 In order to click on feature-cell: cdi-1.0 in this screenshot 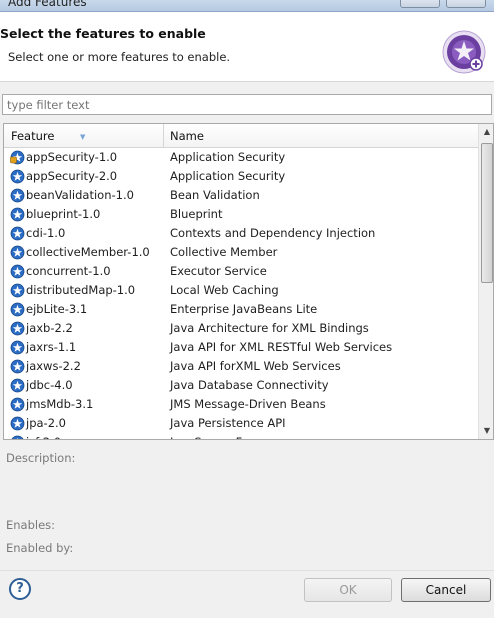, I will do `click(84, 233)`.